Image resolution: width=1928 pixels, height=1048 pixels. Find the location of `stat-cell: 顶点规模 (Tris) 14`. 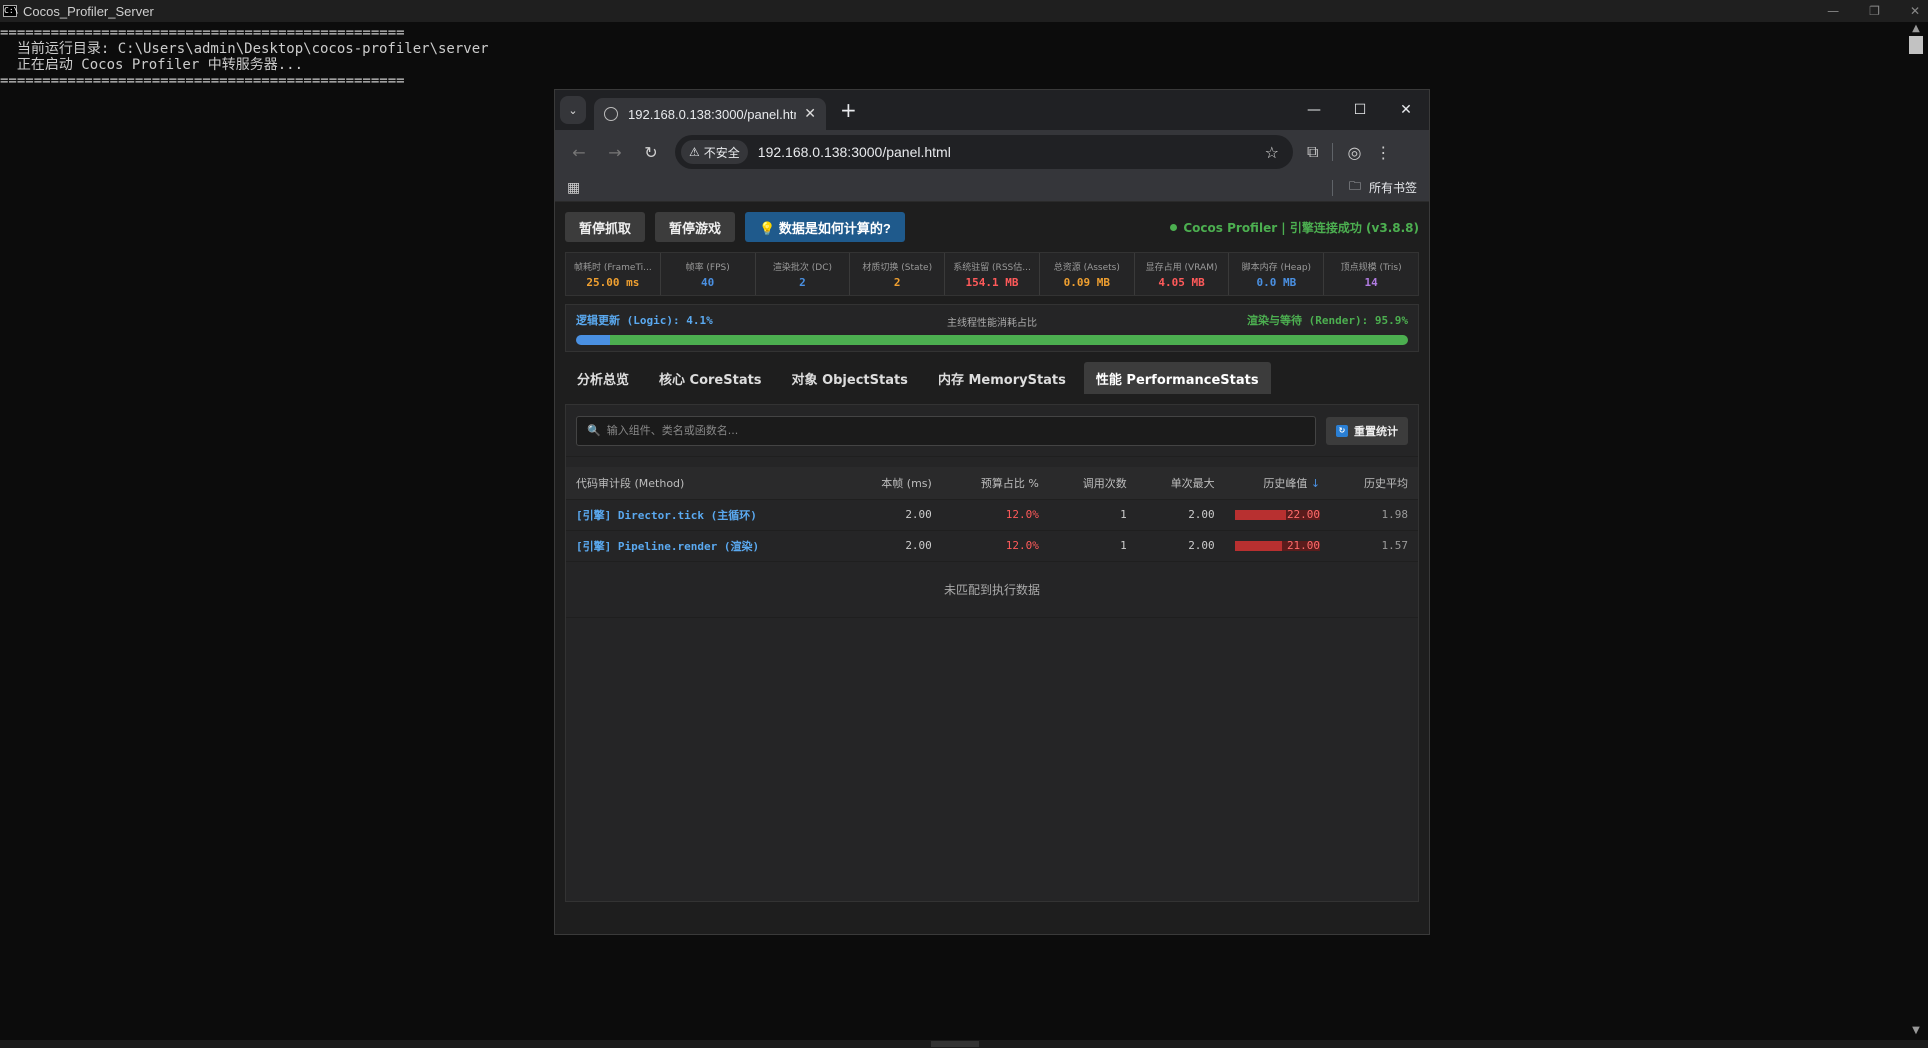

stat-cell: 顶点规模 (Tris) 14 is located at coordinates (1371, 274).